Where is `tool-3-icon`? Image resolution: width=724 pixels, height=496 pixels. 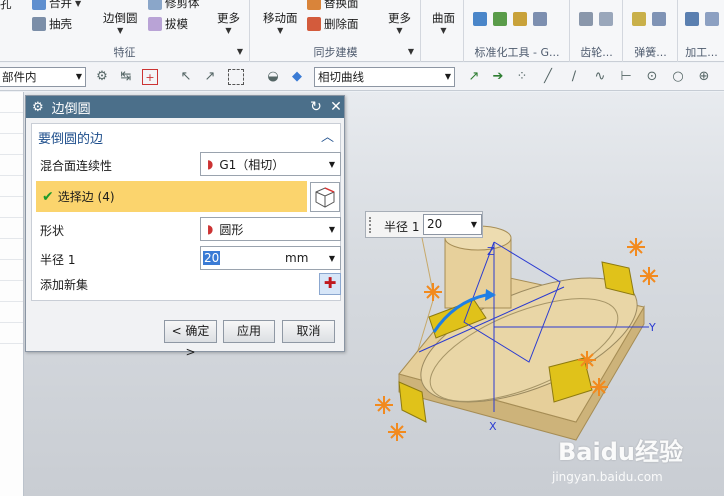 tool-3-icon is located at coordinates (520, 19).